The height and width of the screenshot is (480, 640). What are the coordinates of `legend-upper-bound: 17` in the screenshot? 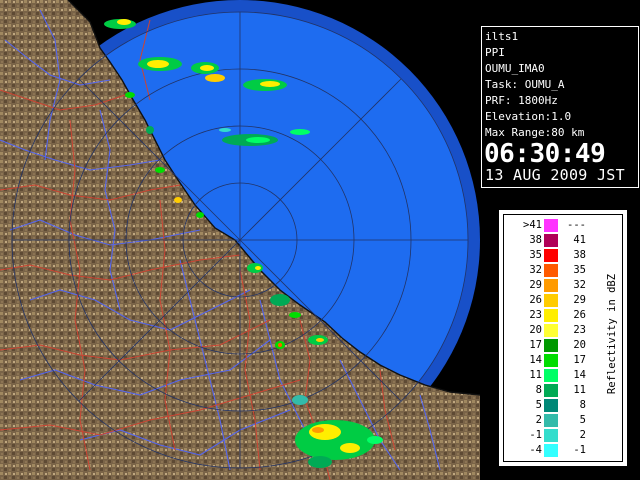 It's located at (579, 360).